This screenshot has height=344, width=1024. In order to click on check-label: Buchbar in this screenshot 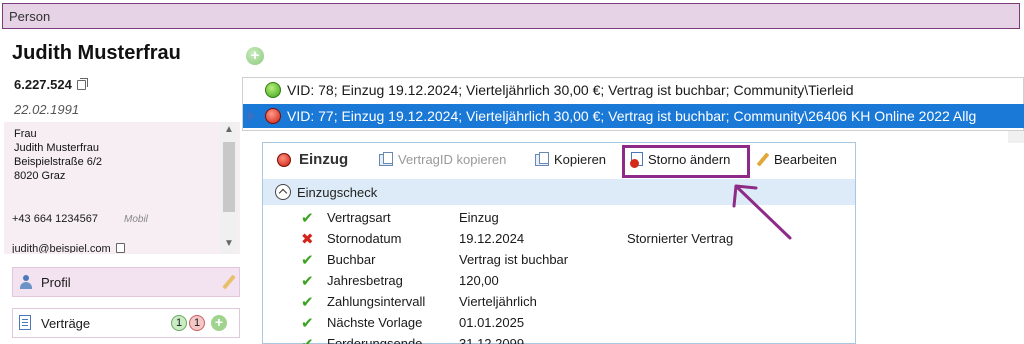, I will do `click(351, 259)`.